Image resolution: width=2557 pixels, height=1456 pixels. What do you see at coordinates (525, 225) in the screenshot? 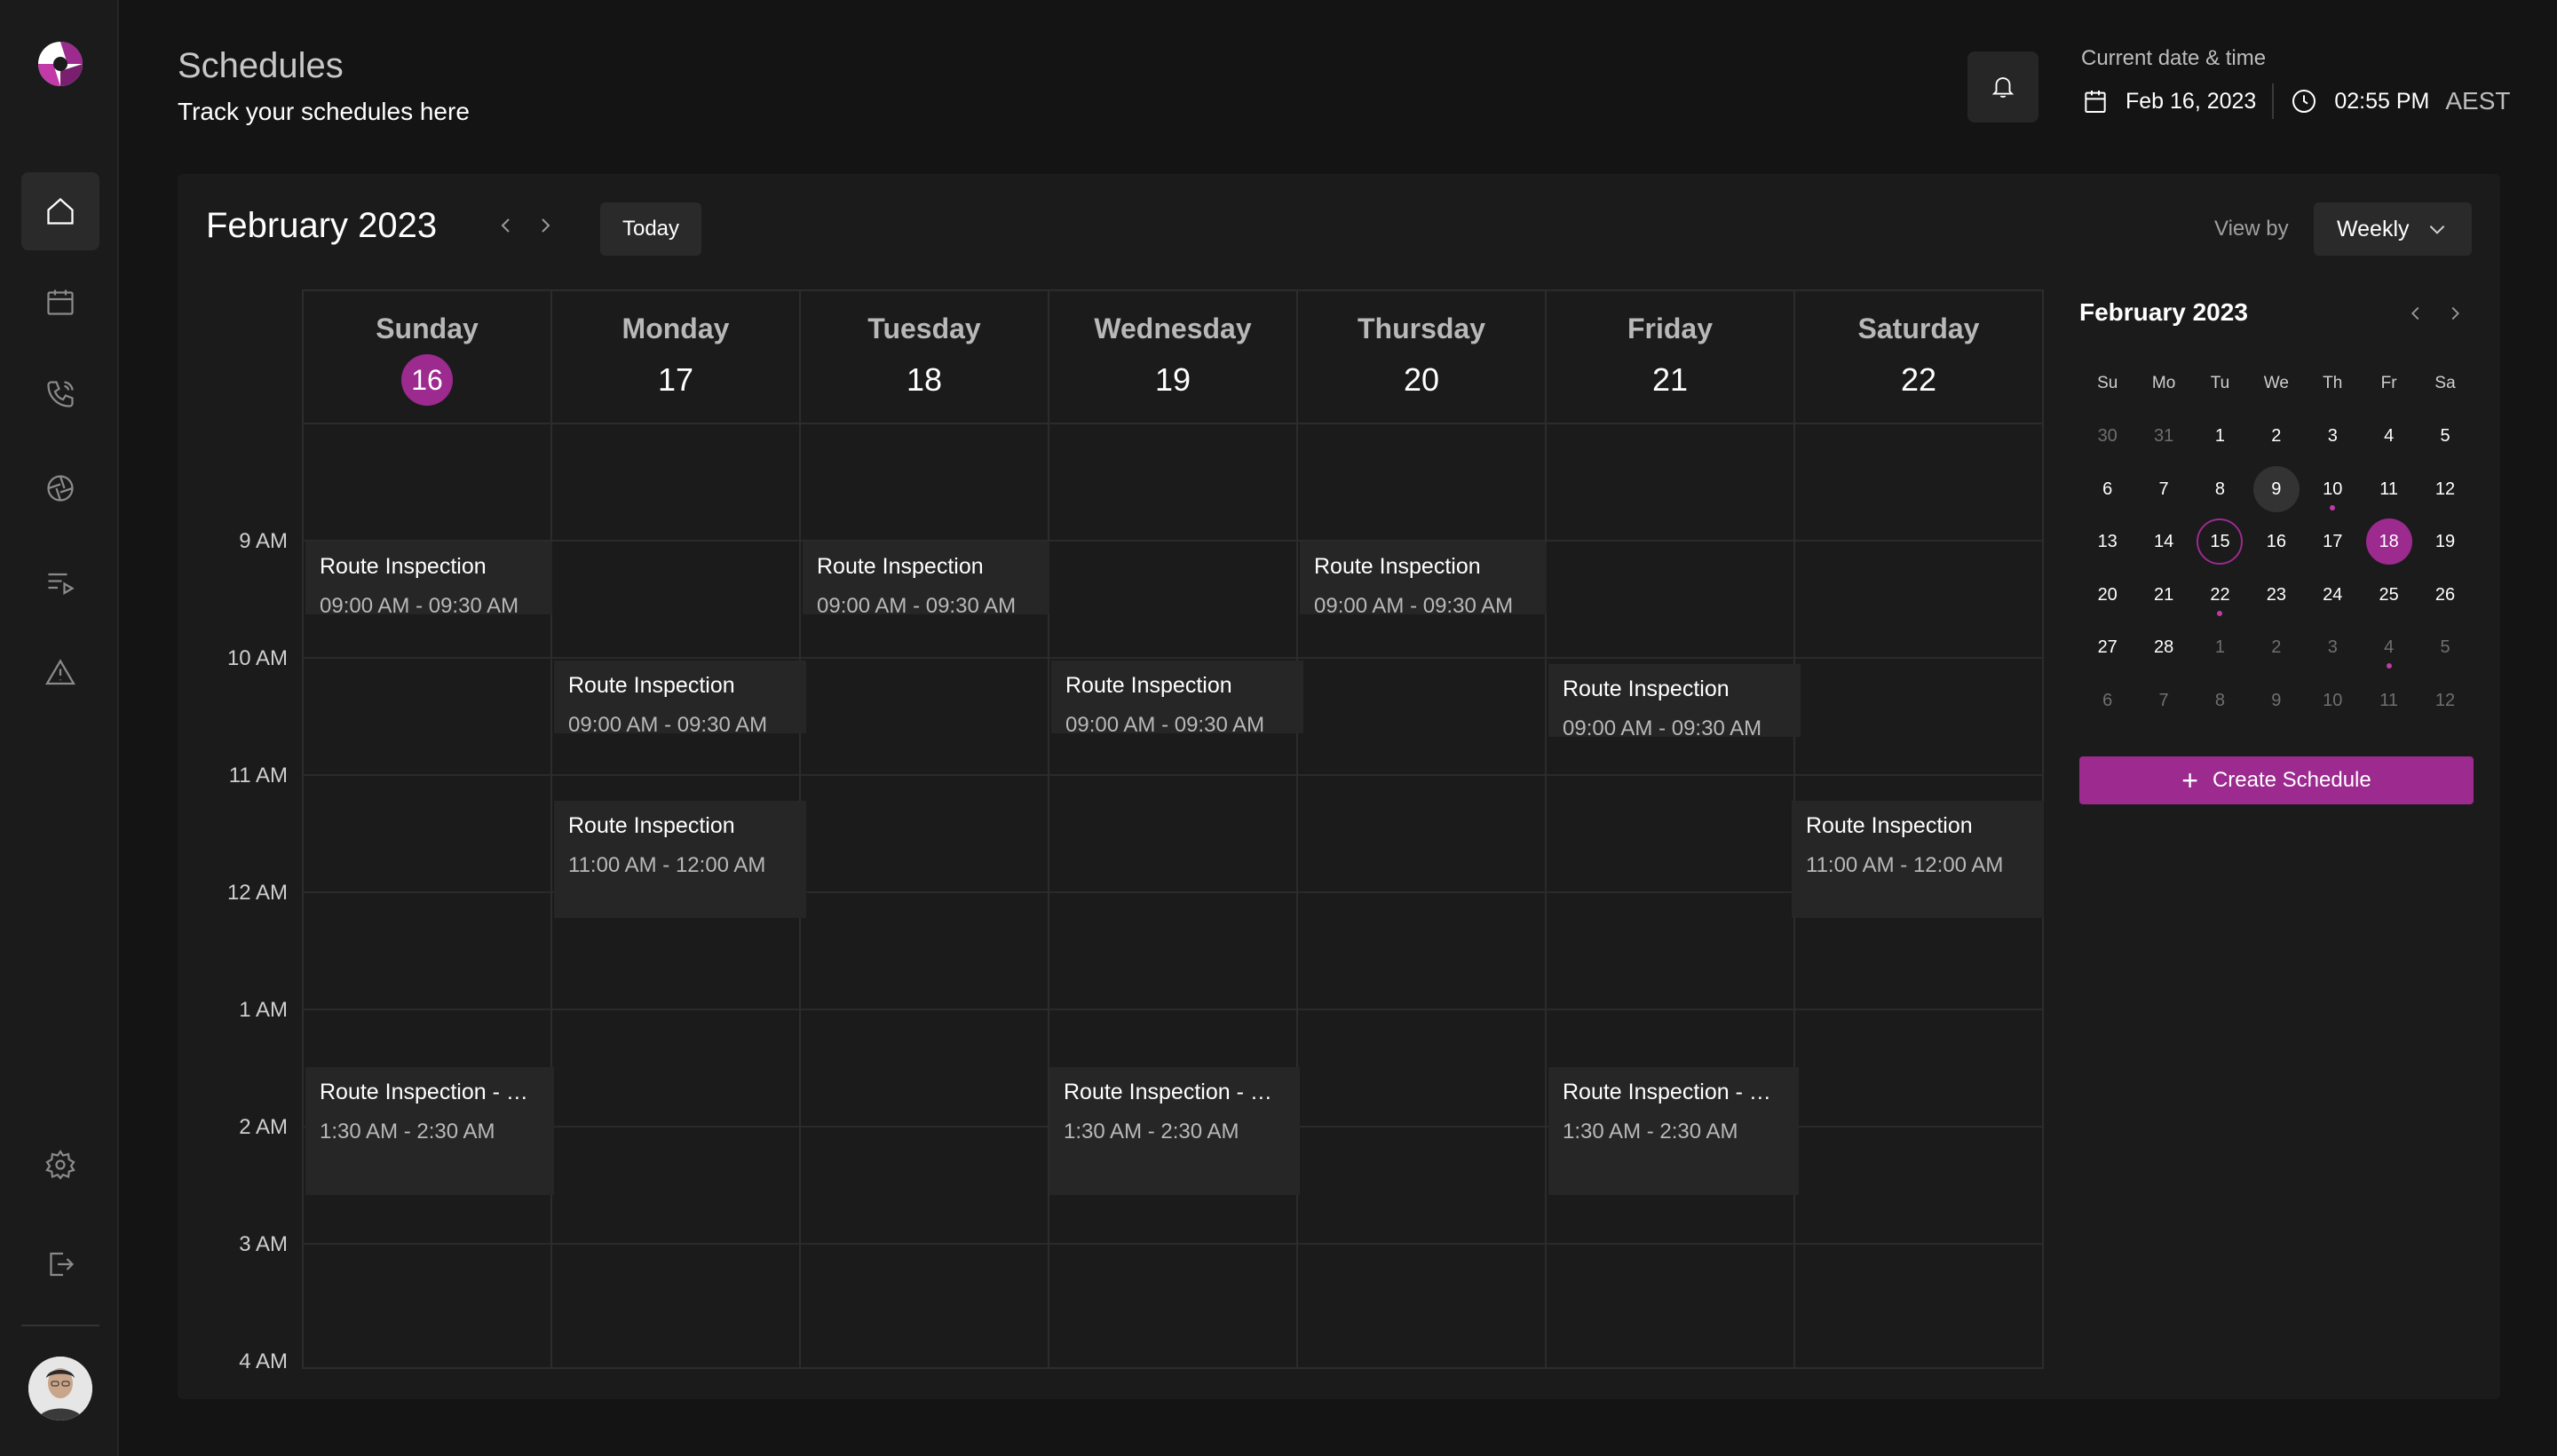
I see `week-navigation` at bounding box center [525, 225].